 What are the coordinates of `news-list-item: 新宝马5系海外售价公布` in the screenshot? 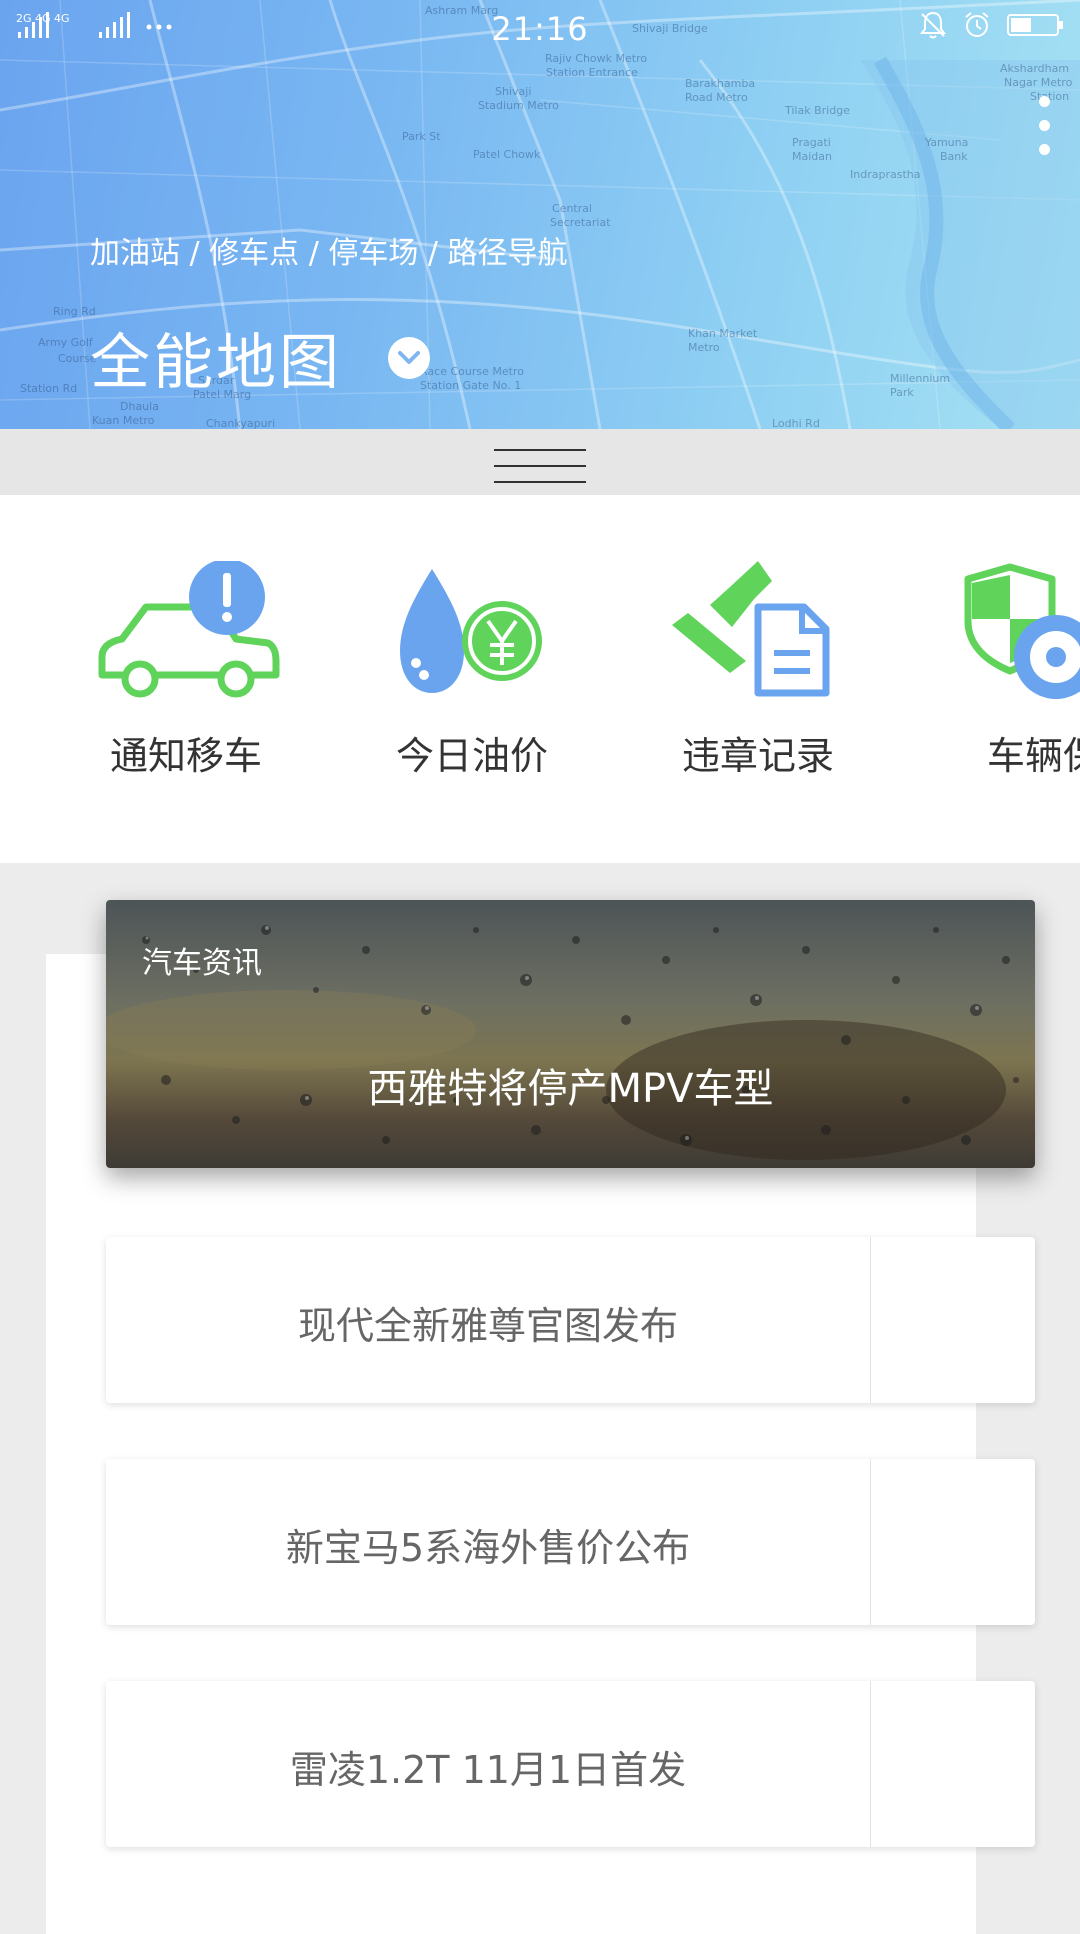 It's located at (570, 1542).